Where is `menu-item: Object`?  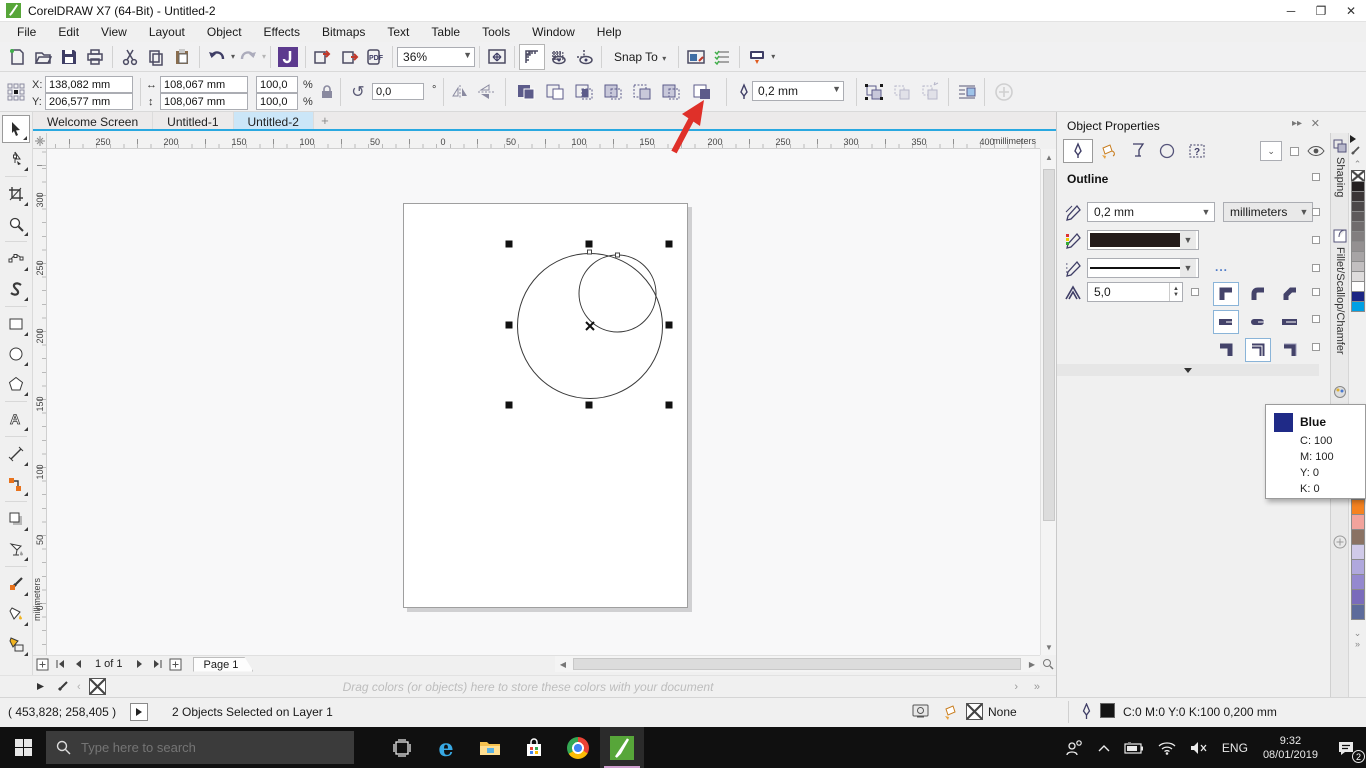 menu-item: Object is located at coordinates (224, 32).